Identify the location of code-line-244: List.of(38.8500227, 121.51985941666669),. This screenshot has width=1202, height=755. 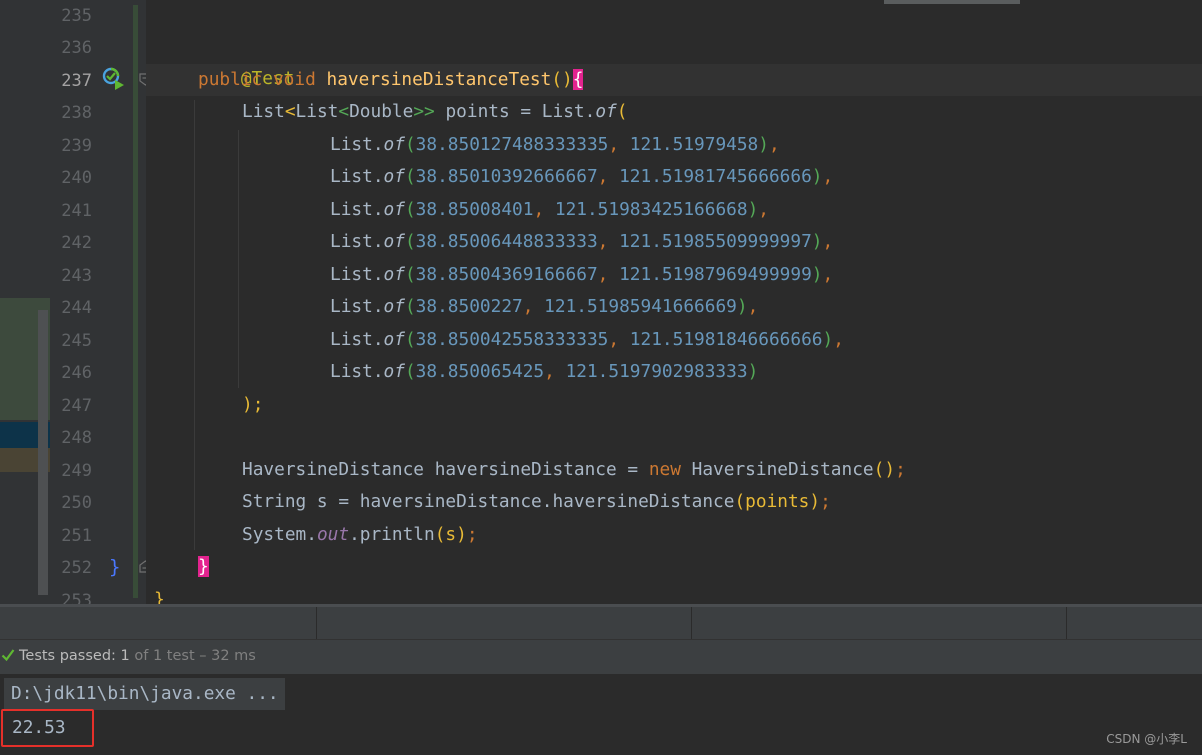
(544, 307).